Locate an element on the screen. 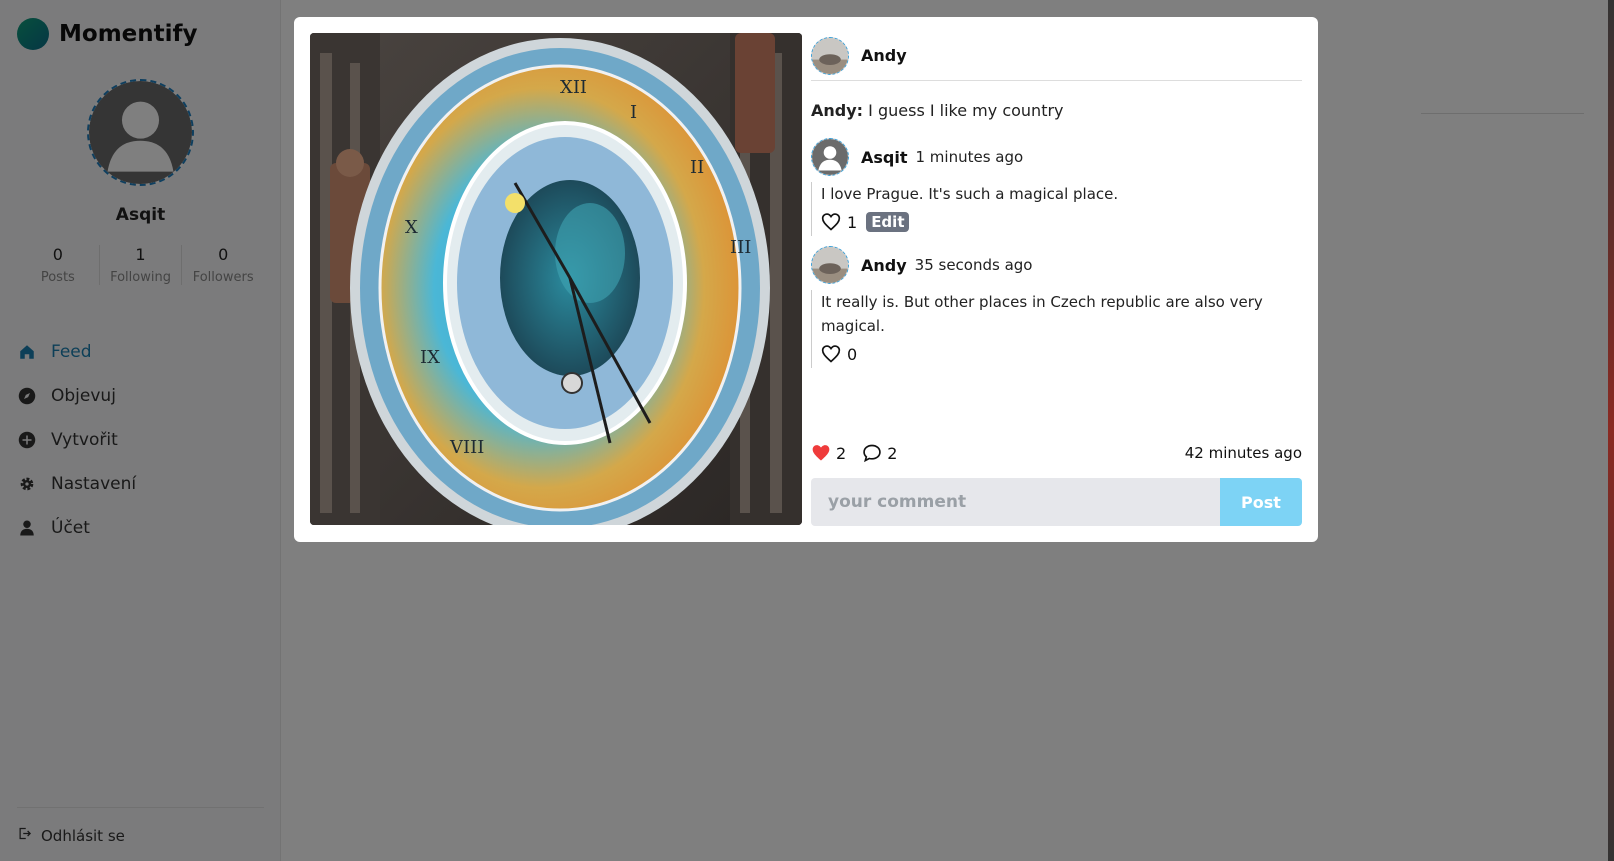 Image resolution: width=1614 pixels, height=861 pixels. heart-filled-icon is located at coordinates (821, 453).